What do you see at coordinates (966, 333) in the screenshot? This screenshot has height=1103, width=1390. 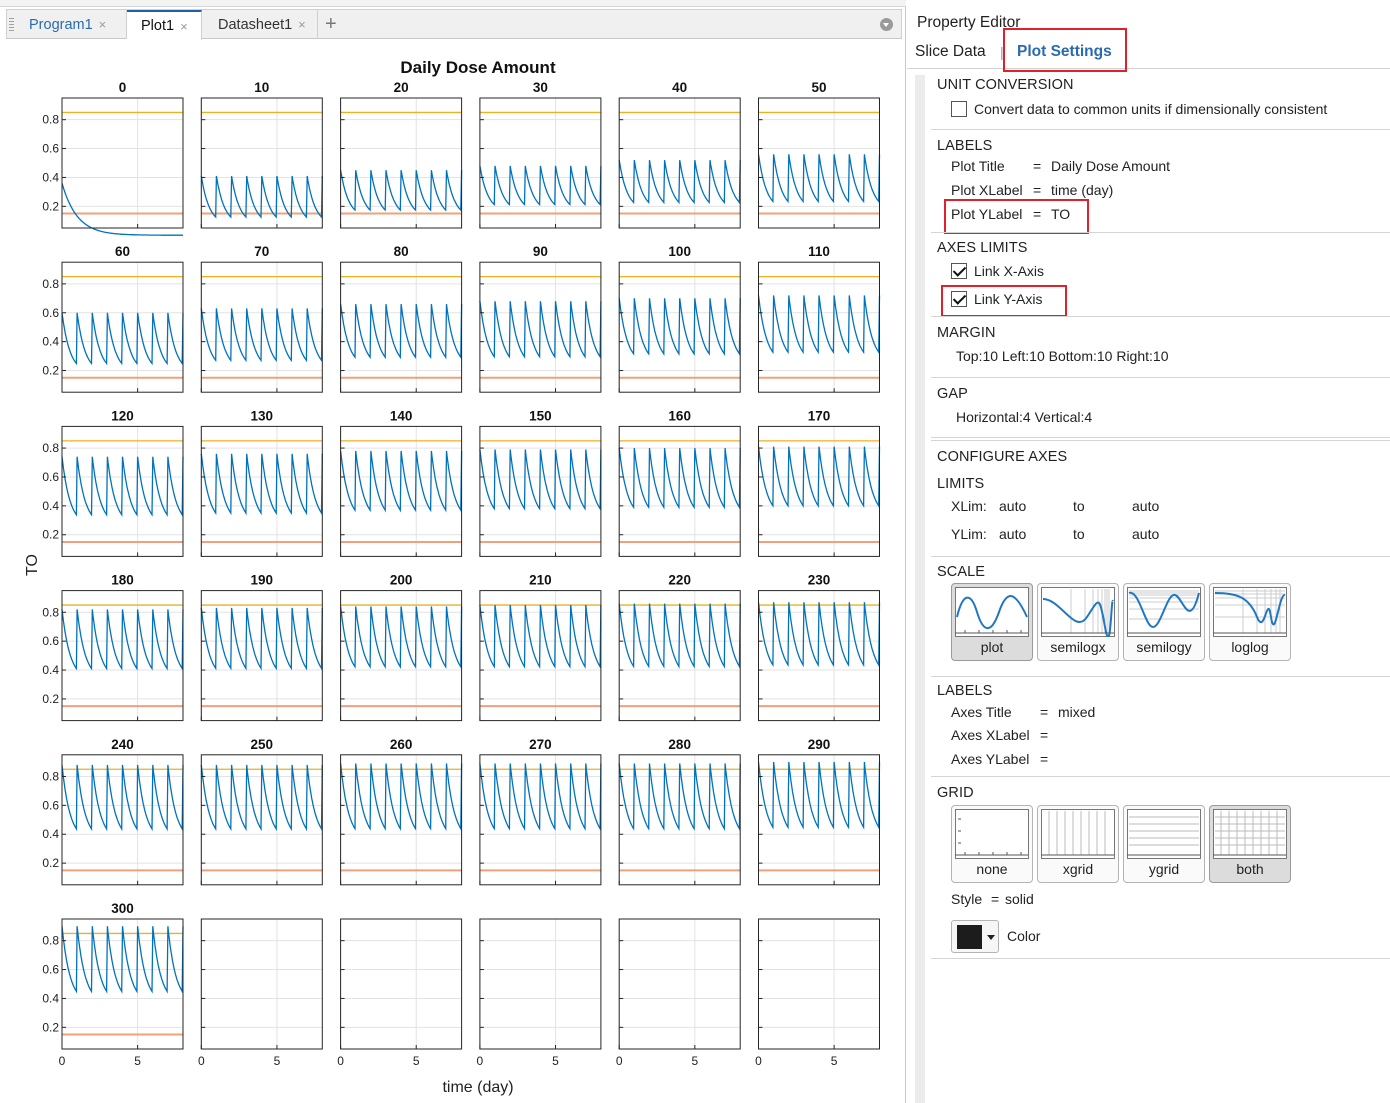 I see `margin-heading: MARGIN` at bounding box center [966, 333].